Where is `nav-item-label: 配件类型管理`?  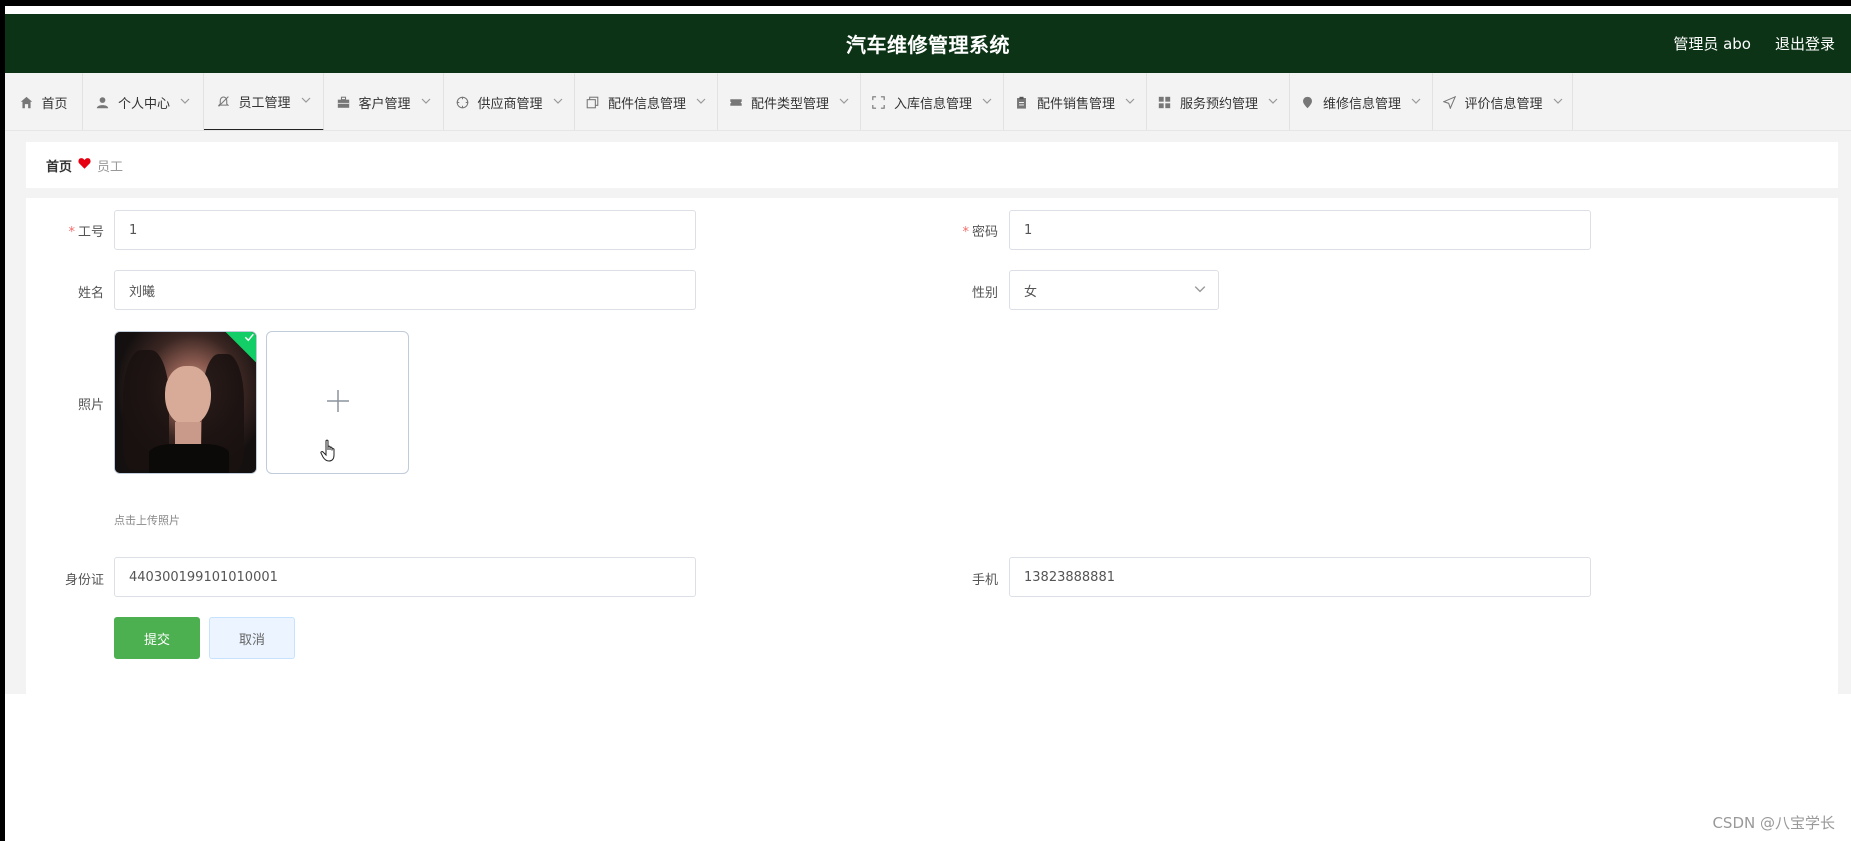 nav-item-label: 配件类型管理 is located at coordinates (789, 104).